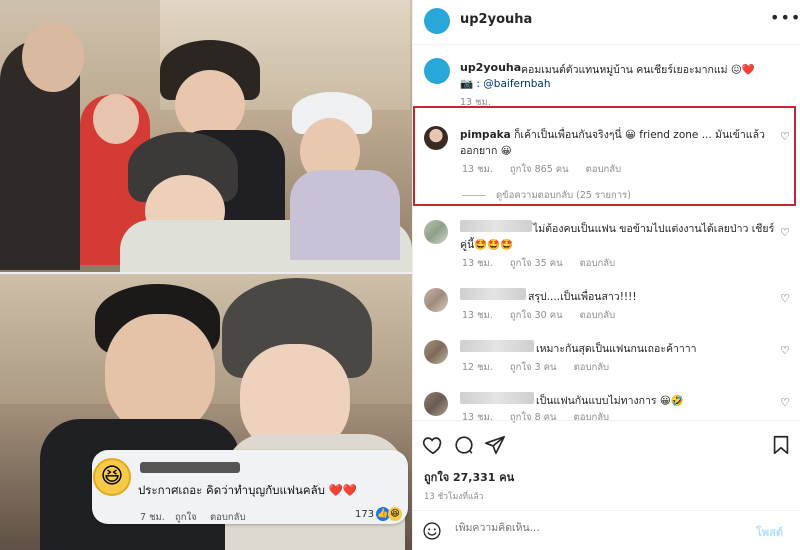 The image size is (800, 550). I want to click on comment-meta: 13 ชม. ถูกใจ 865 คน ตอบกลับ, so click(548, 169).